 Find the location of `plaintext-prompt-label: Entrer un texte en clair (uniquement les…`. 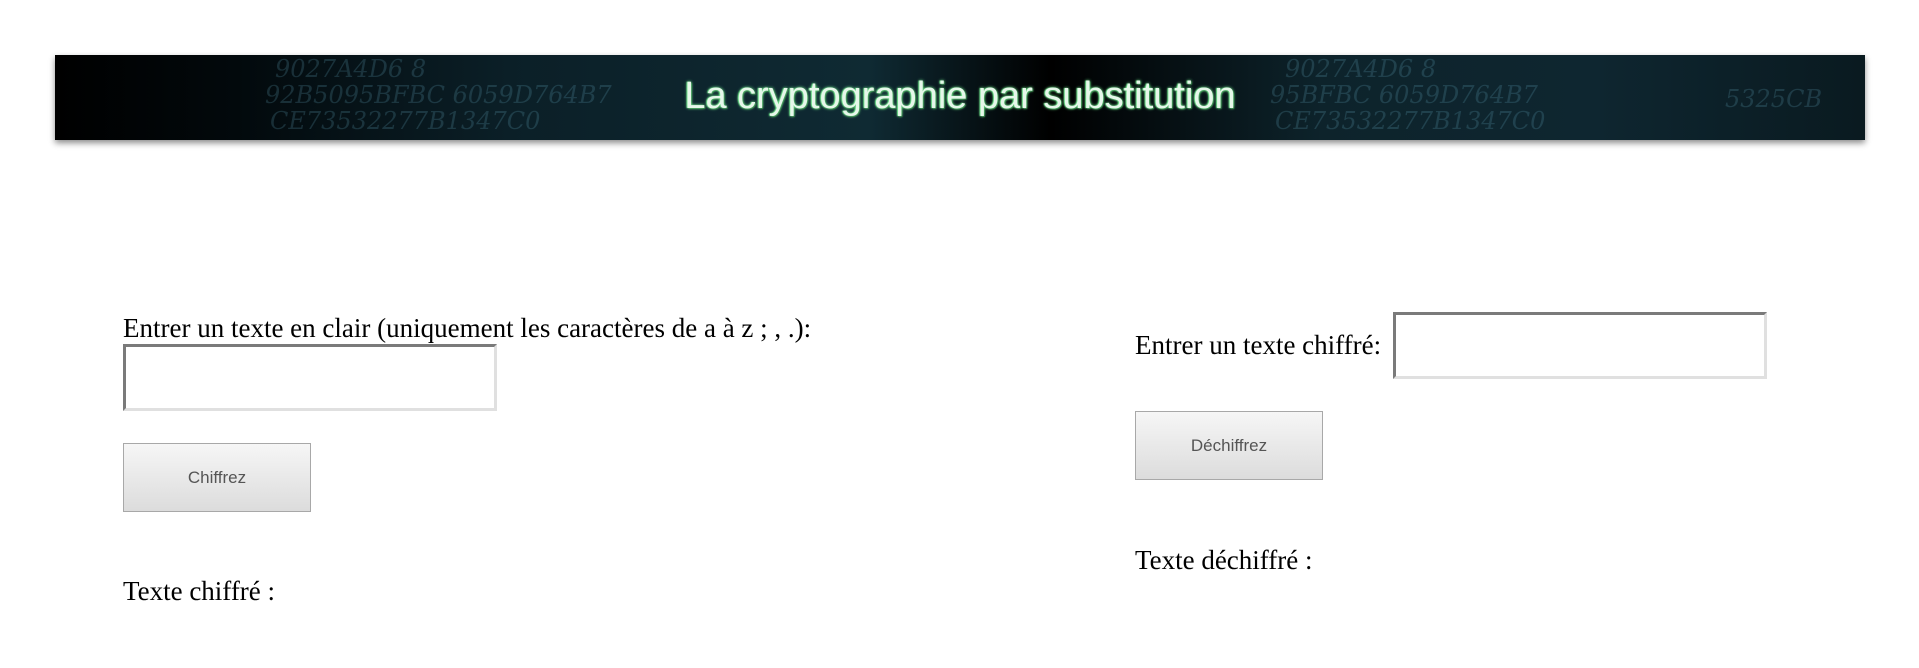

plaintext-prompt-label: Entrer un texte en clair (uniquement les… is located at coordinates (467, 328).